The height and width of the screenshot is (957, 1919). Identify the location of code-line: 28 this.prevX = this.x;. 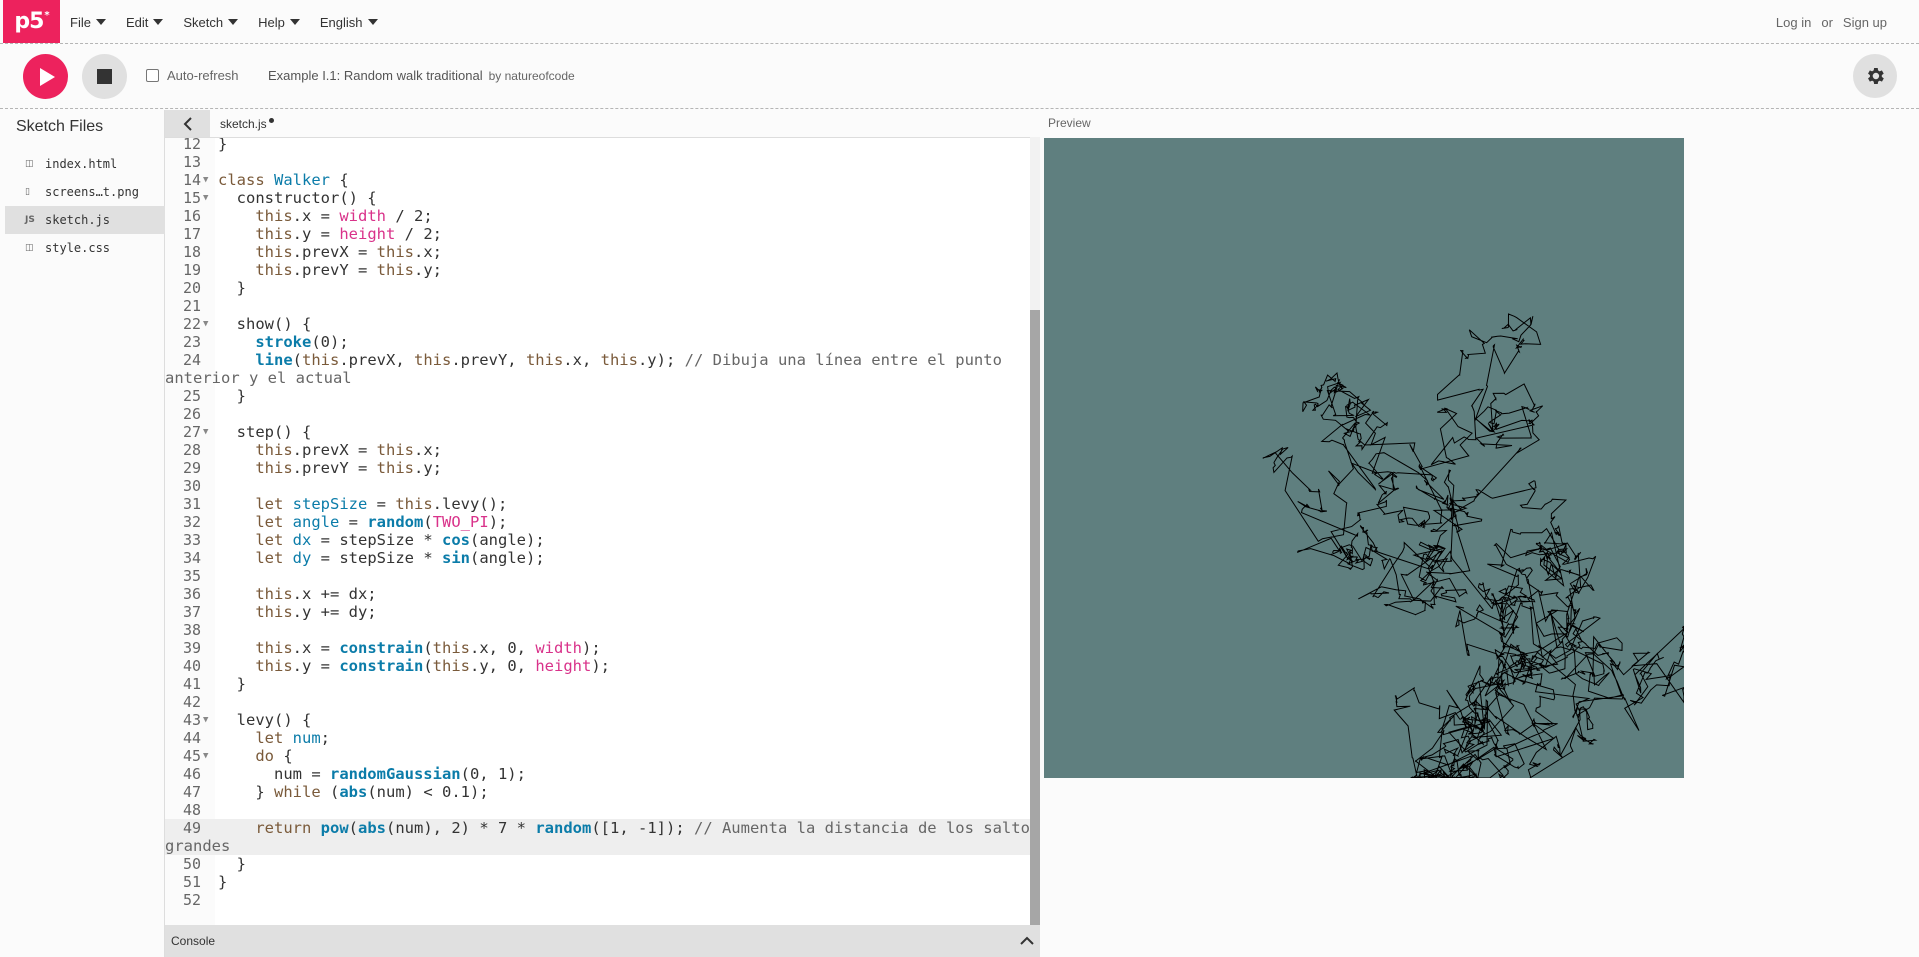
(597, 450).